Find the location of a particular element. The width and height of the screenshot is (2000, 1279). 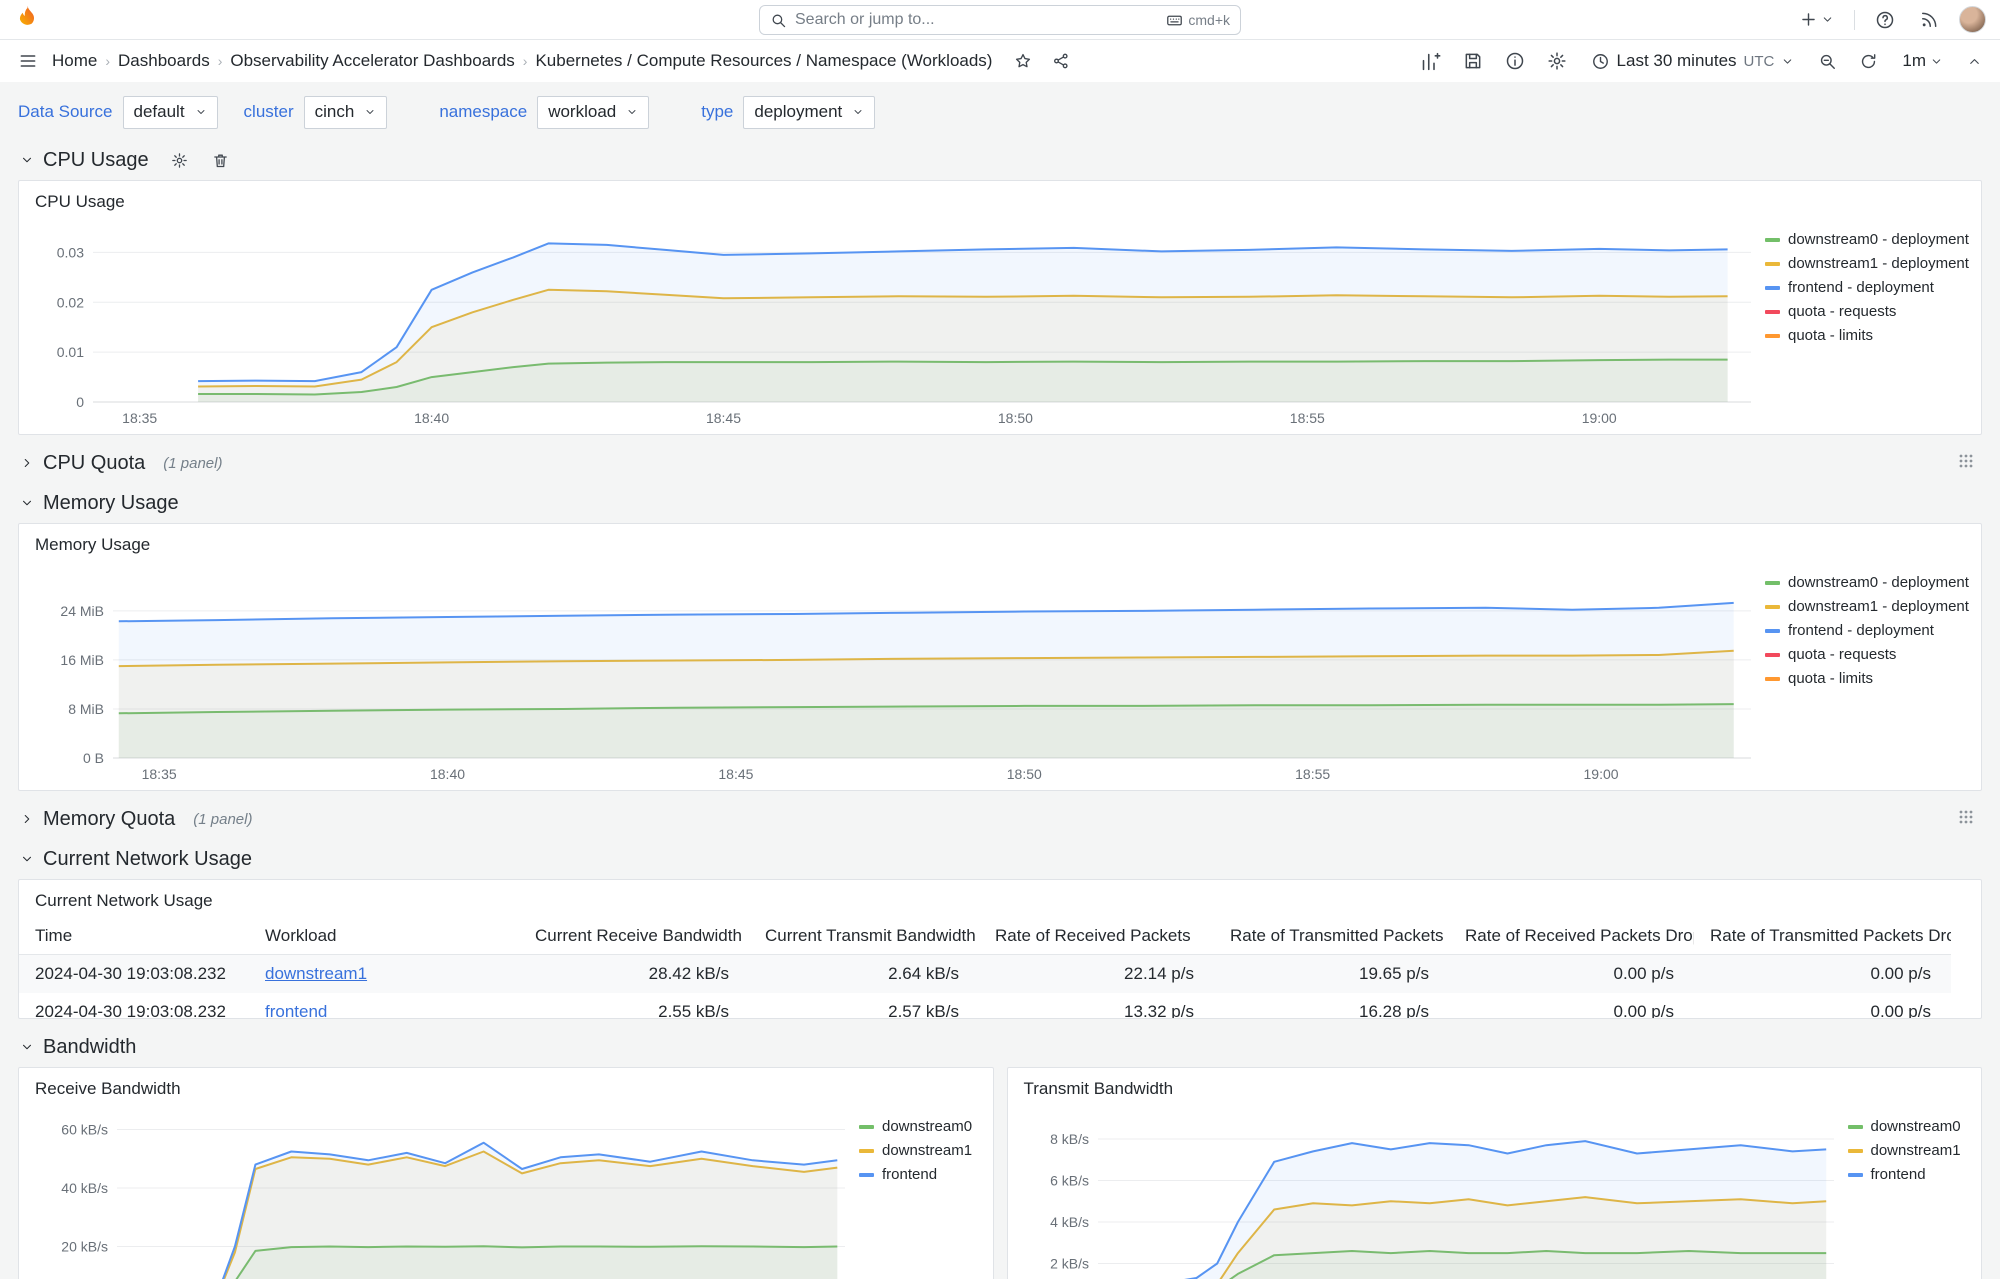

variable-select-type: deployment is located at coordinates (809, 112).